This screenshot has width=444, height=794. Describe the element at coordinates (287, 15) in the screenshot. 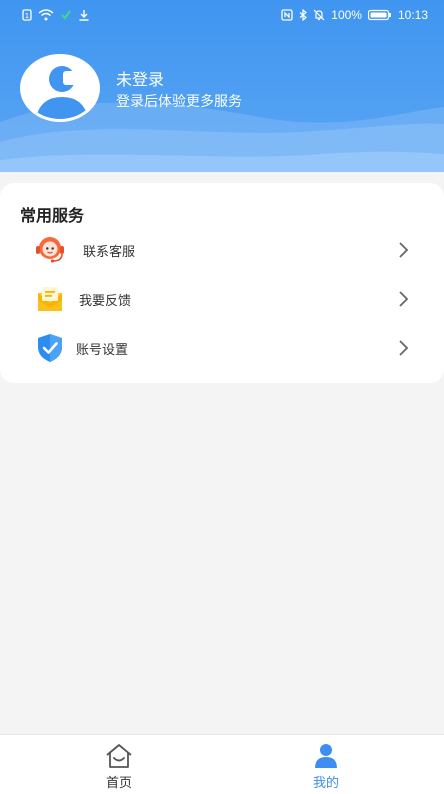

I see `nfc-icon` at that location.